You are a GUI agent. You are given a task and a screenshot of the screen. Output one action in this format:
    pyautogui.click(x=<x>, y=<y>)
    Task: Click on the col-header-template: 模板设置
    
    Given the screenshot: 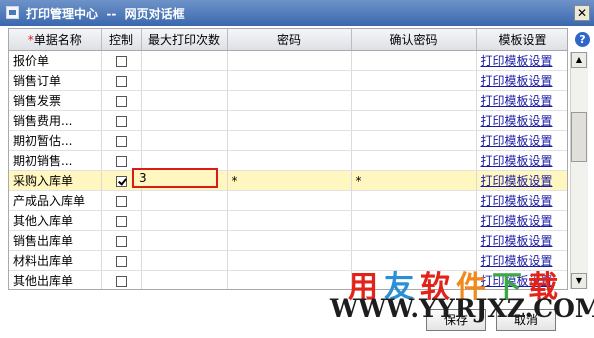 What is the action you would take?
    pyautogui.click(x=521, y=40)
    